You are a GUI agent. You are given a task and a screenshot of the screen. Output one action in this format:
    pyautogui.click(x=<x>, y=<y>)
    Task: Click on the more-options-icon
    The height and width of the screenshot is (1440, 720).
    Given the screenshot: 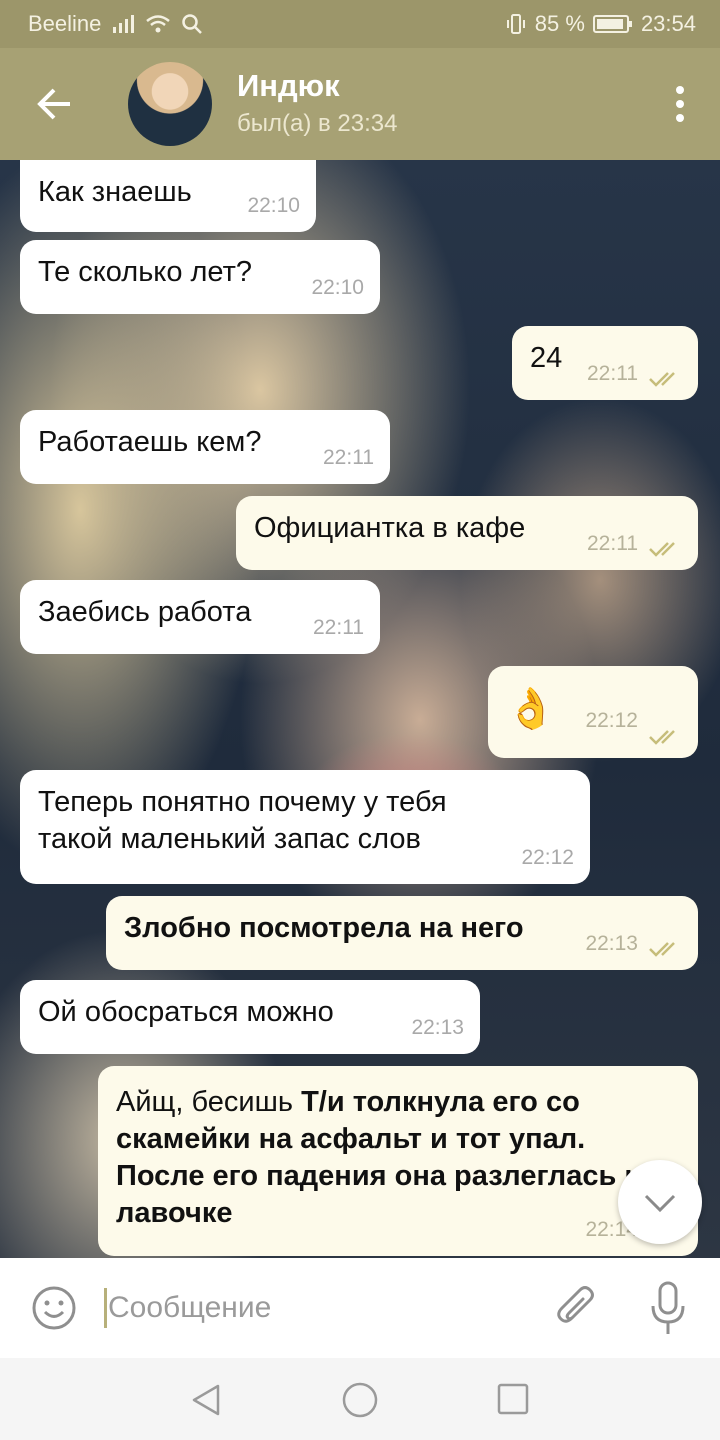 What is the action you would take?
    pyautogui.click(x=680, y=104)
    